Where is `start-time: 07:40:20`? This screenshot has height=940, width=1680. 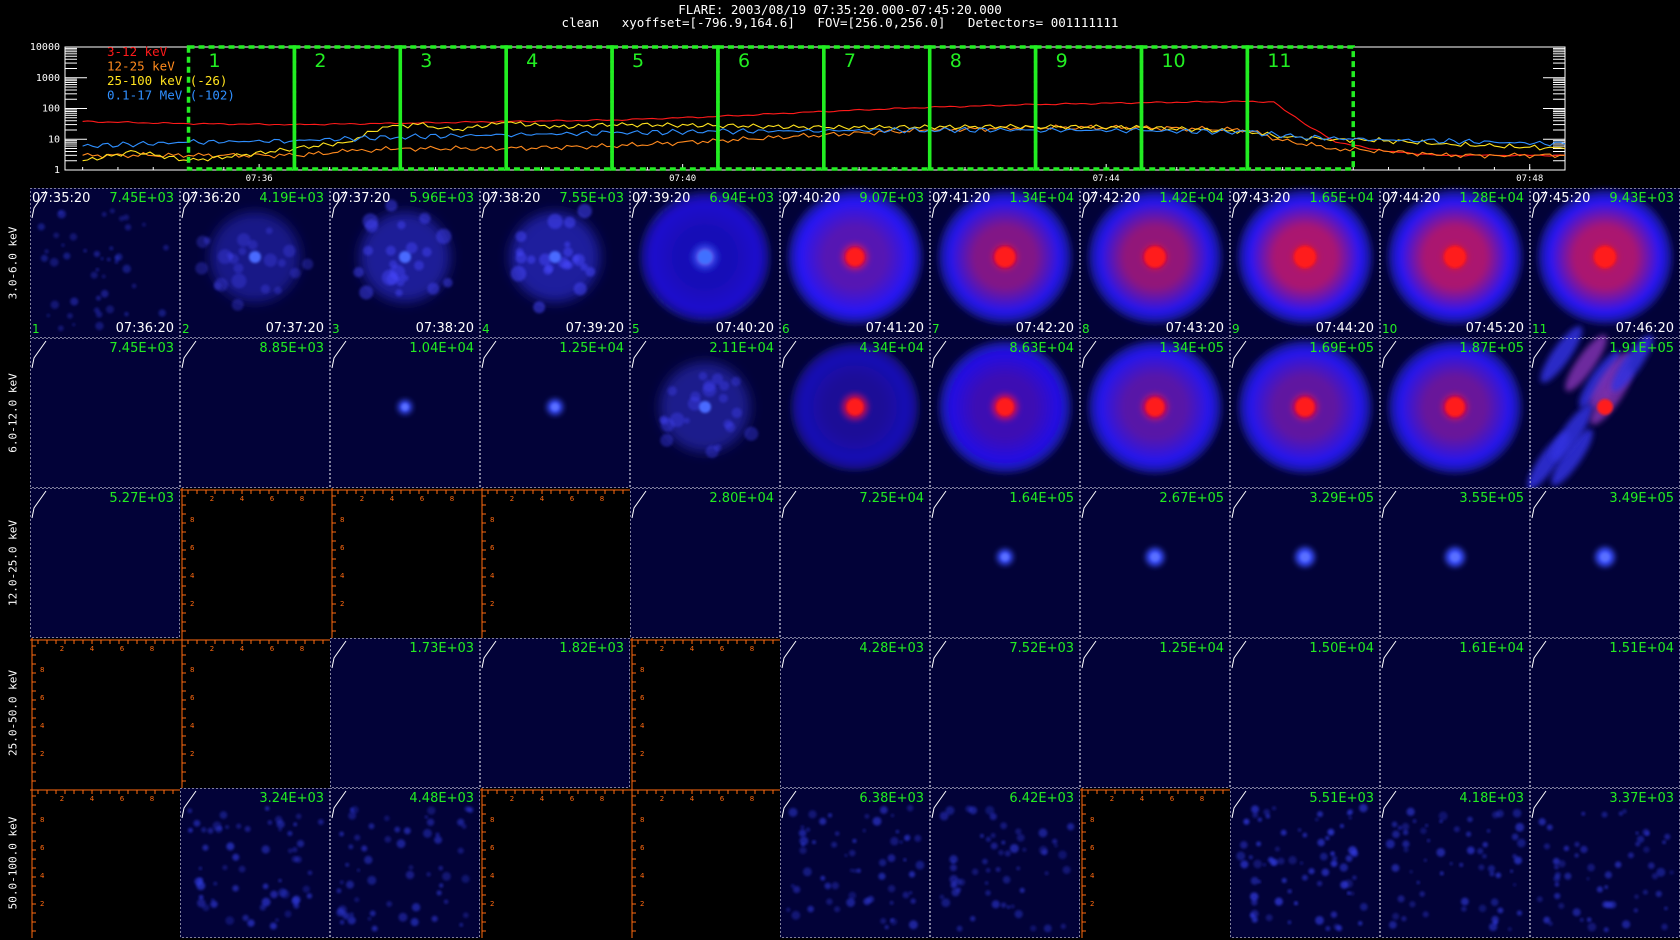
start-time: 07:40:20 is located at coordinates (811, 198).